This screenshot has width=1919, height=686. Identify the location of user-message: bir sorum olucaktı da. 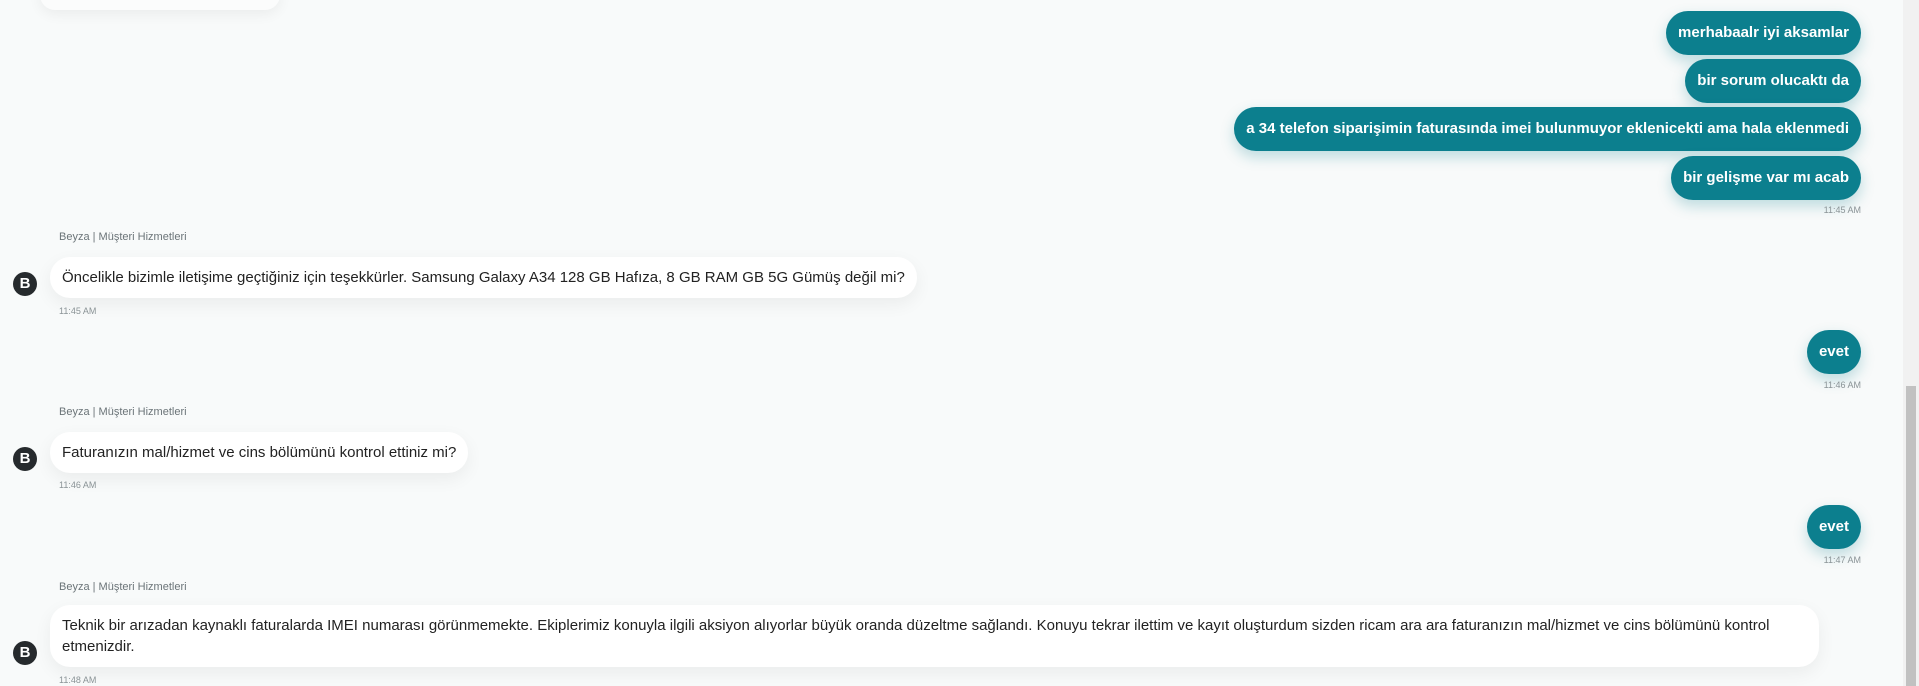
(1773, 81).